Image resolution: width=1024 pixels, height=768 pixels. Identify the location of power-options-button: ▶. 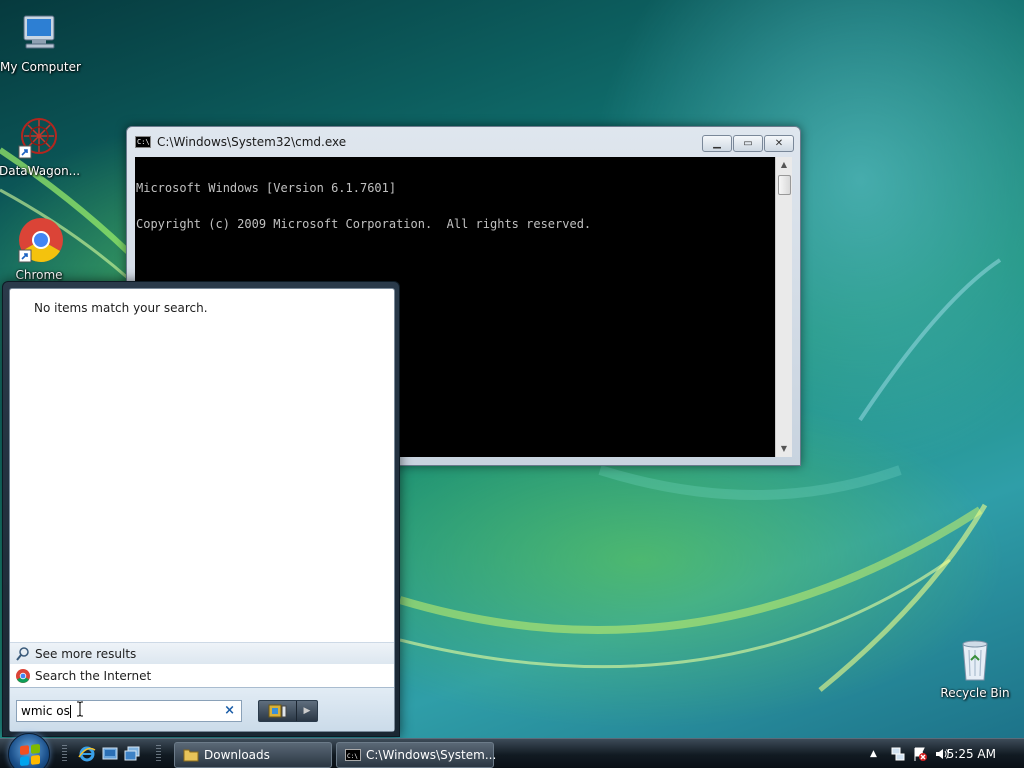
(307, 711).